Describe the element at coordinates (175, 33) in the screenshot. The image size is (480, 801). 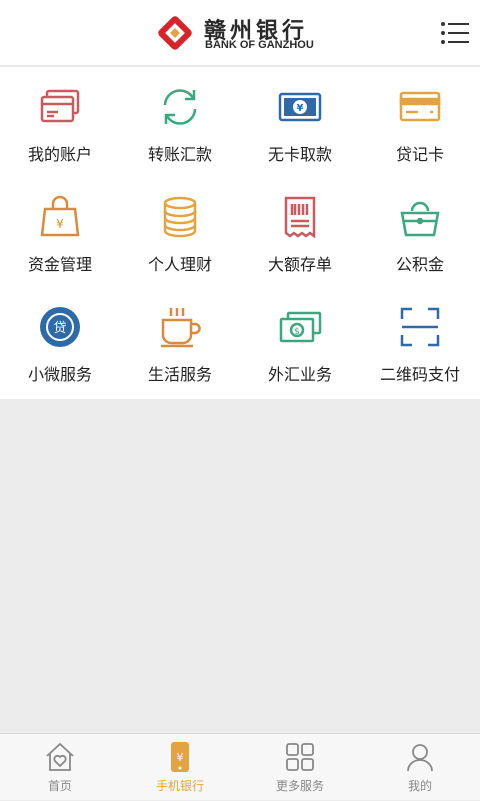
I see `bank-logo-mark` at that location.